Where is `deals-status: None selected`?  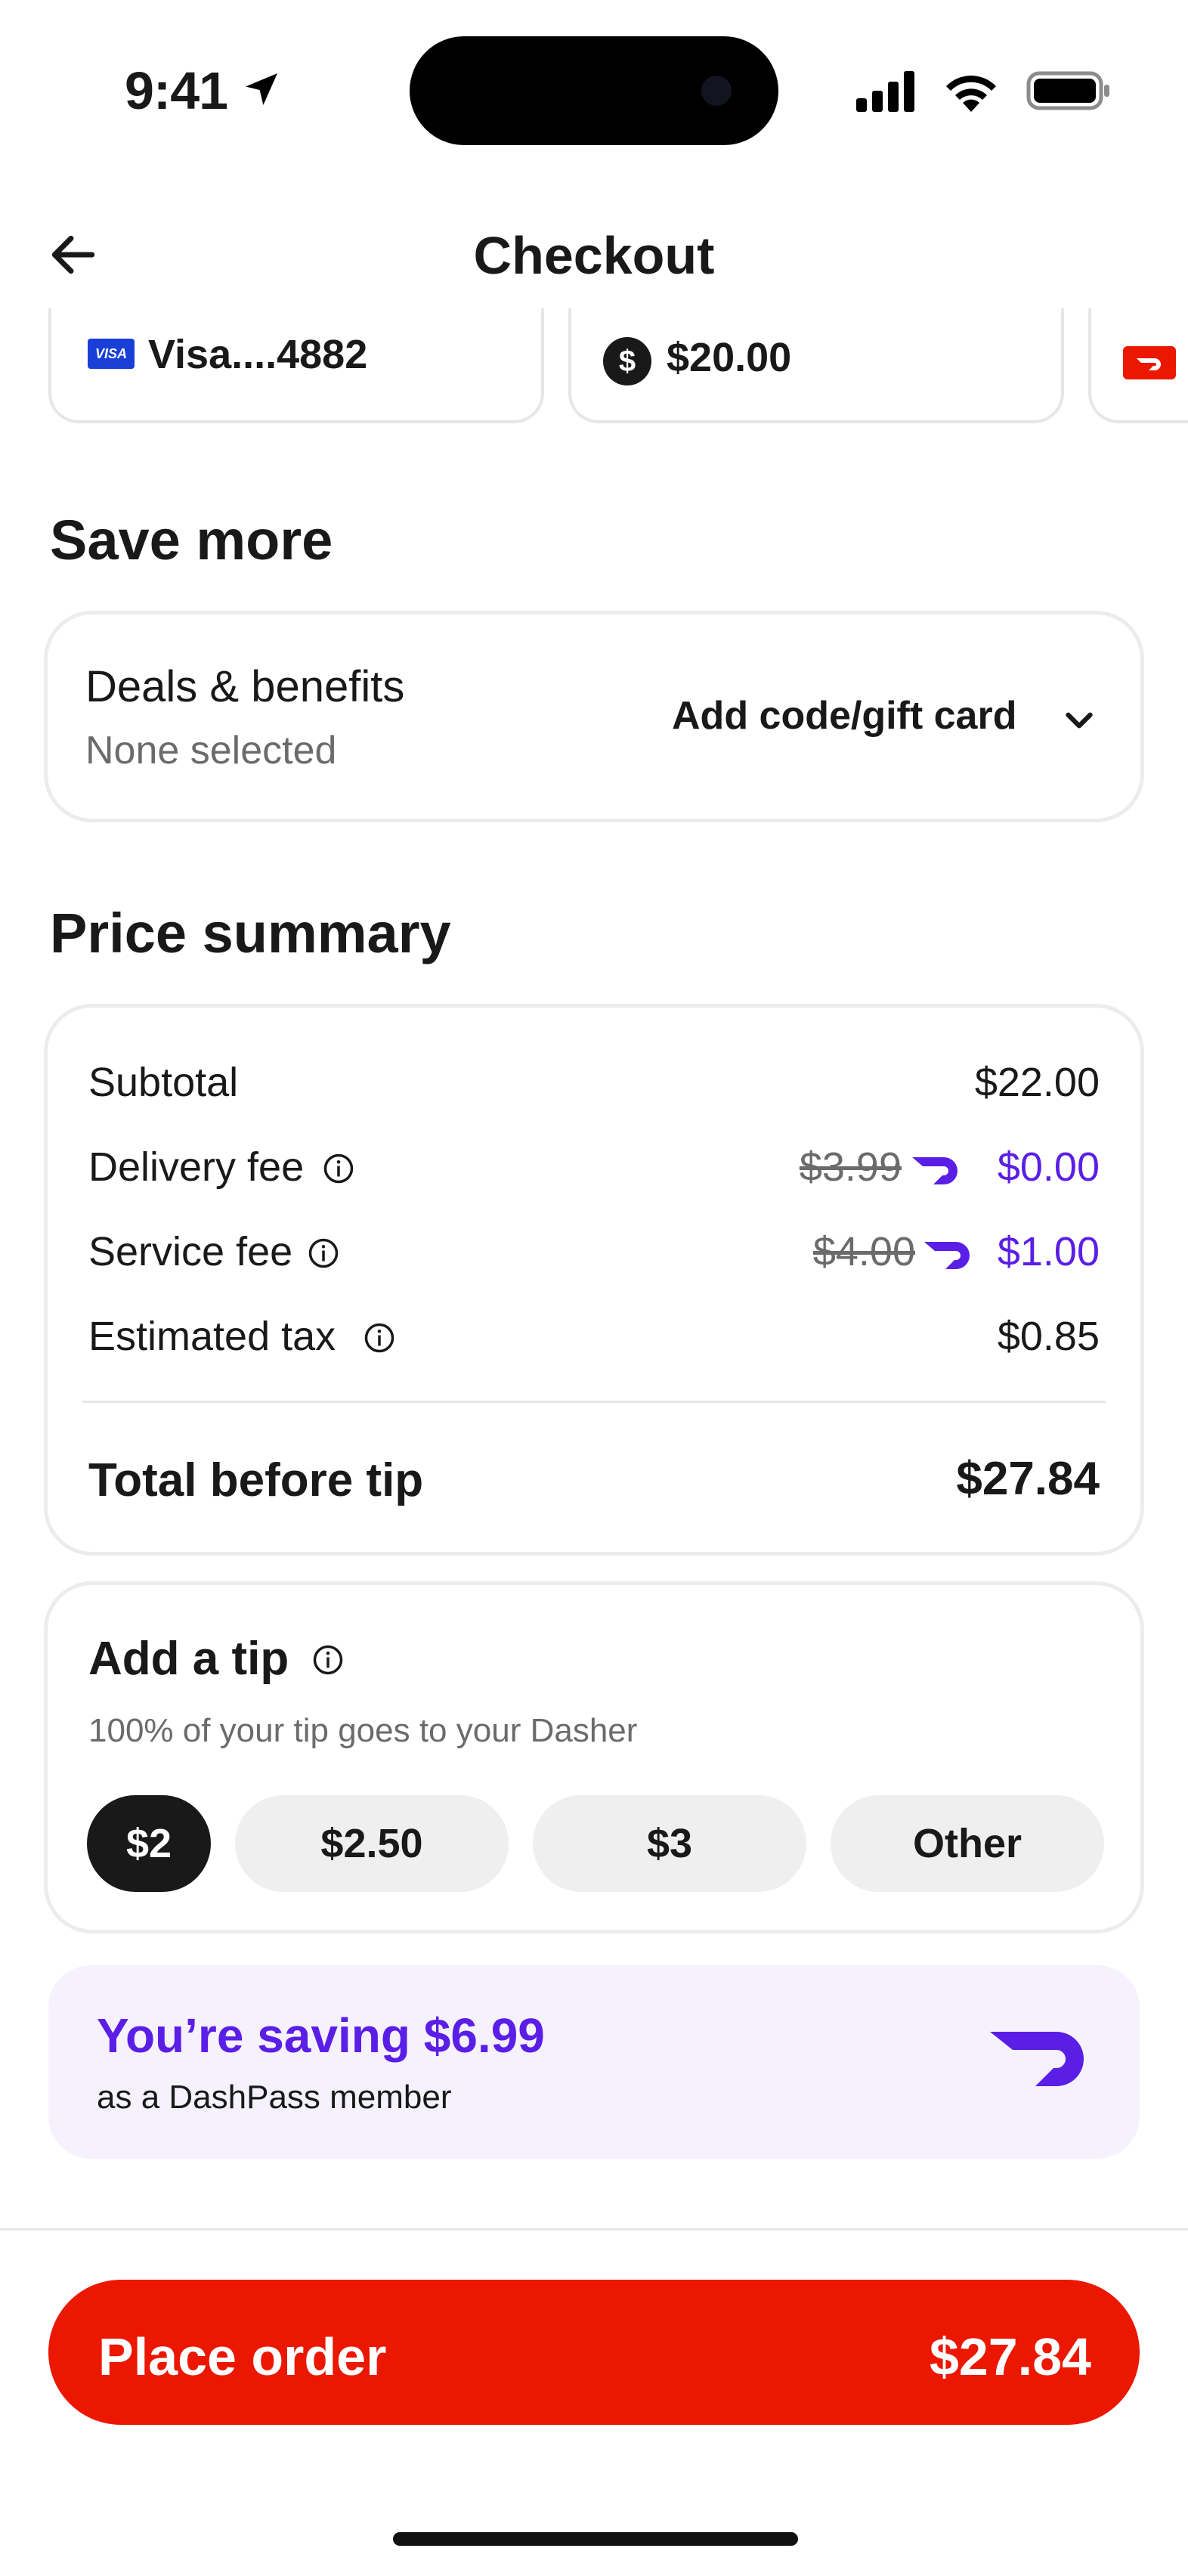 deals-status: None selected is located at coordinates (211, 750).